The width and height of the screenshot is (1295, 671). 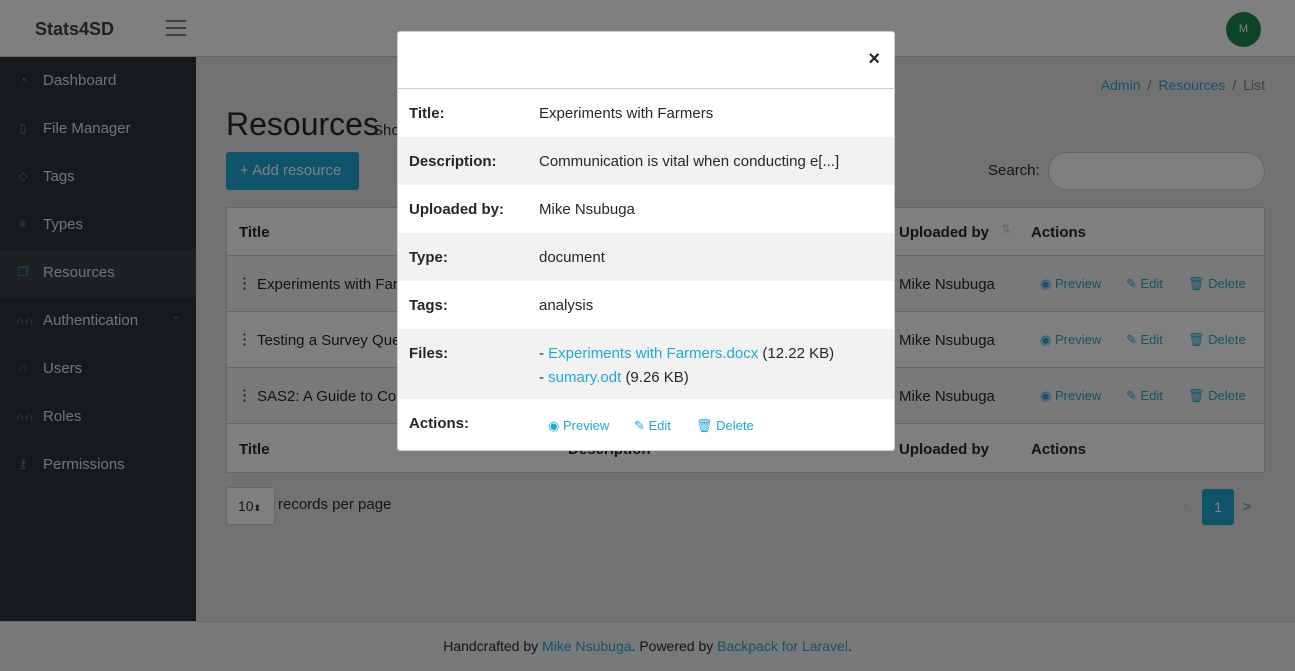 I want to click on modal-uploaded-by-value: Mike Nsubuga, so click(x=587, y=209).